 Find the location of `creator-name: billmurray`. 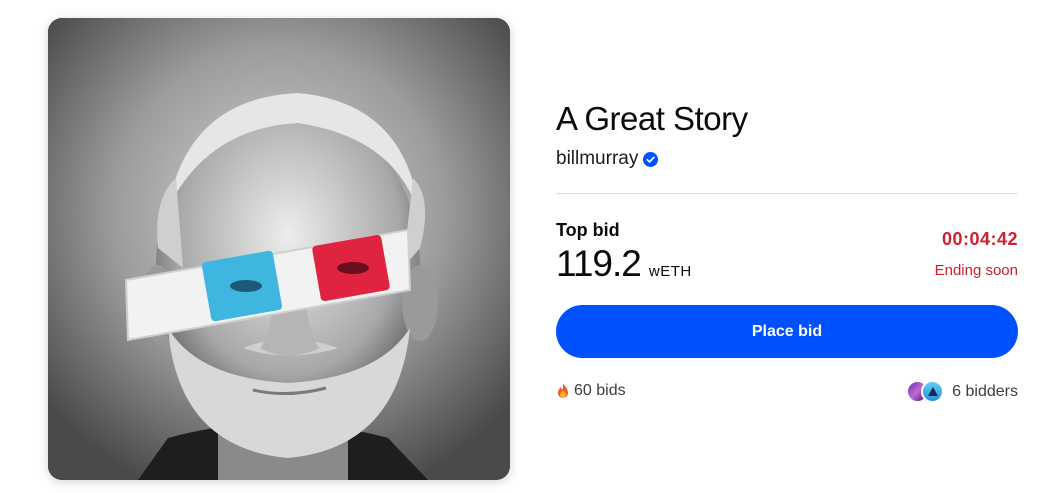

creator-name: billmurray is located at coordinates (597, 158).